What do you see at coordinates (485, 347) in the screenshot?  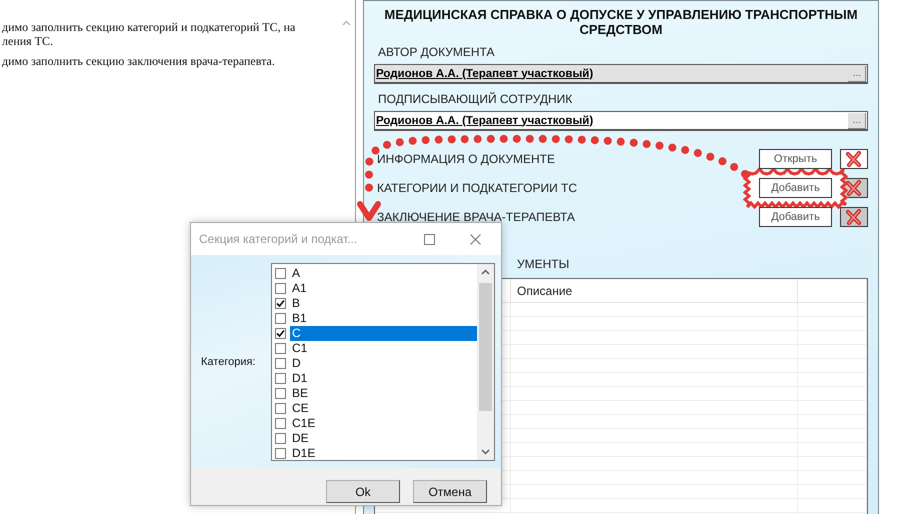 I see `scrollbar-thumb` at bounding box center [485, 347].